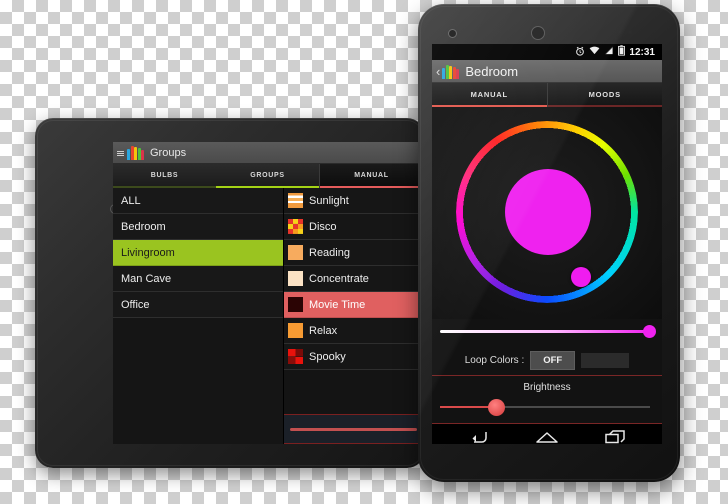  I want to click on list-item: Disco, so click(353, 227).